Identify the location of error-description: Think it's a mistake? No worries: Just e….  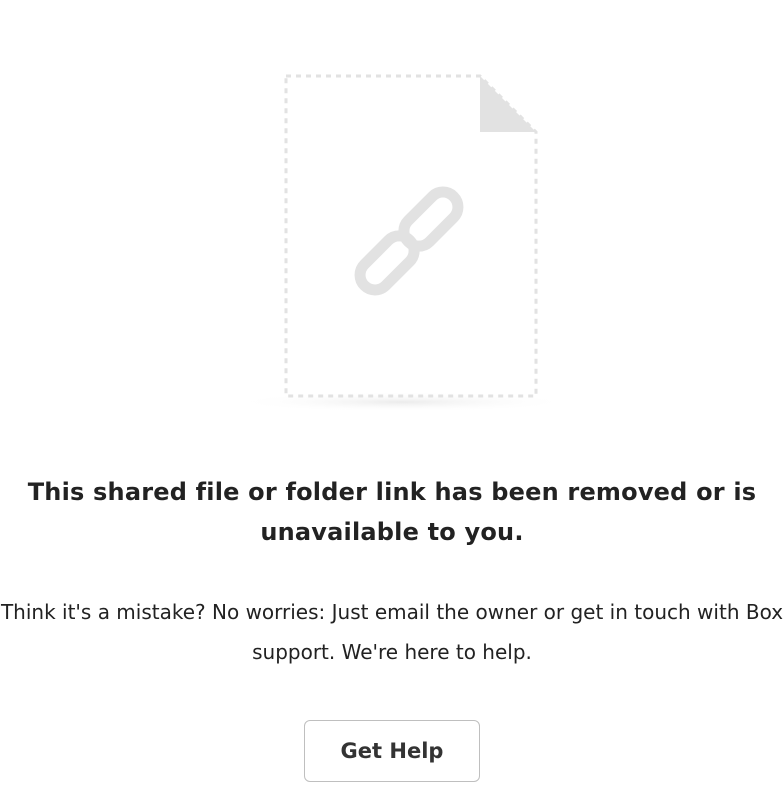
(392, 632).